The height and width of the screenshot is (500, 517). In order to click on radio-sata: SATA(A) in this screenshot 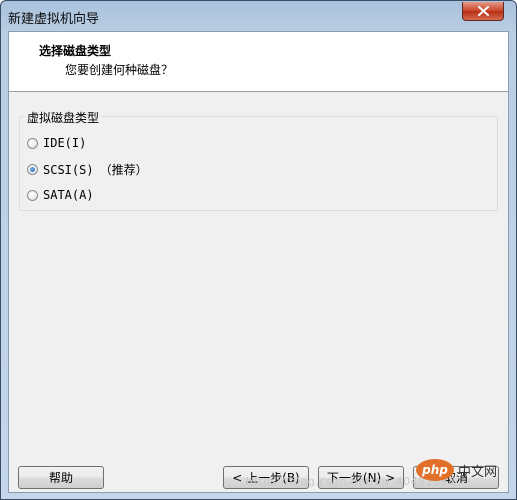, I will do `click(60, 195)`.